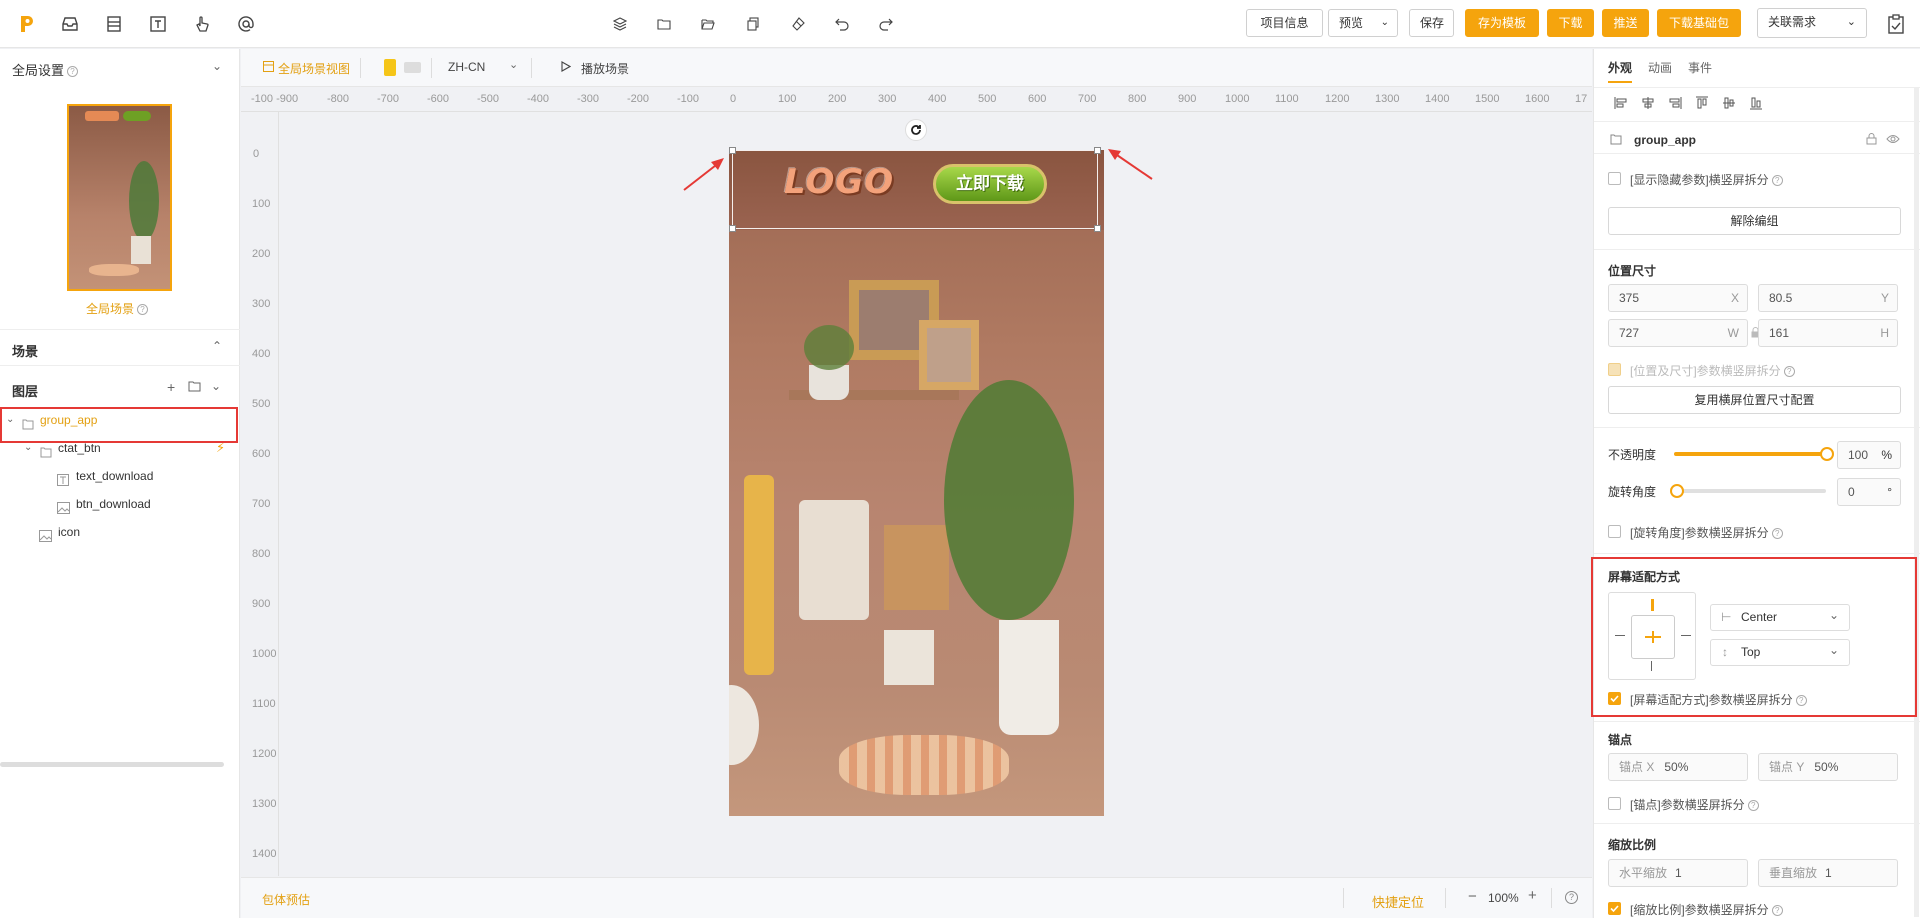 The height and width of the screenshot is (918, 1920). Describe the element at coordinates (605, 68) in the screenshot. I see `play-scene-button: 播放场景` at that location.